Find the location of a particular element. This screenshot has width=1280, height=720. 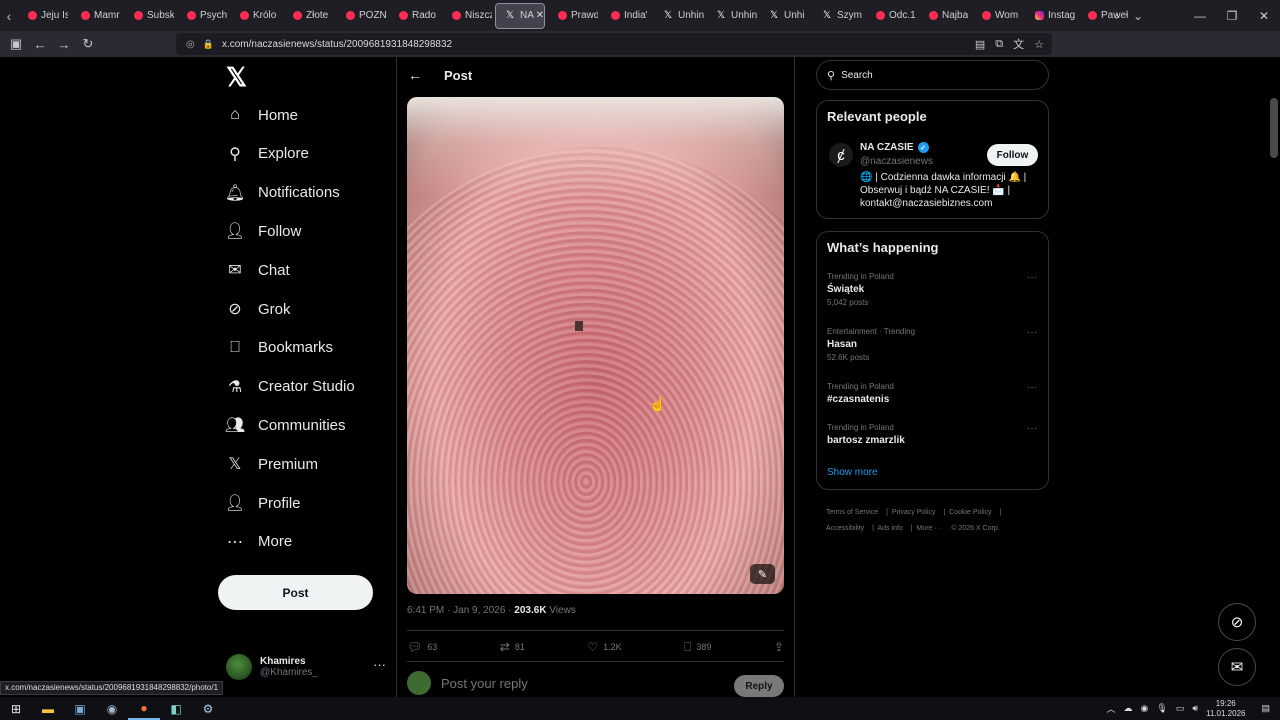

nav-item-communities: 👥︎ Communities is located at coordinates (285, 425).